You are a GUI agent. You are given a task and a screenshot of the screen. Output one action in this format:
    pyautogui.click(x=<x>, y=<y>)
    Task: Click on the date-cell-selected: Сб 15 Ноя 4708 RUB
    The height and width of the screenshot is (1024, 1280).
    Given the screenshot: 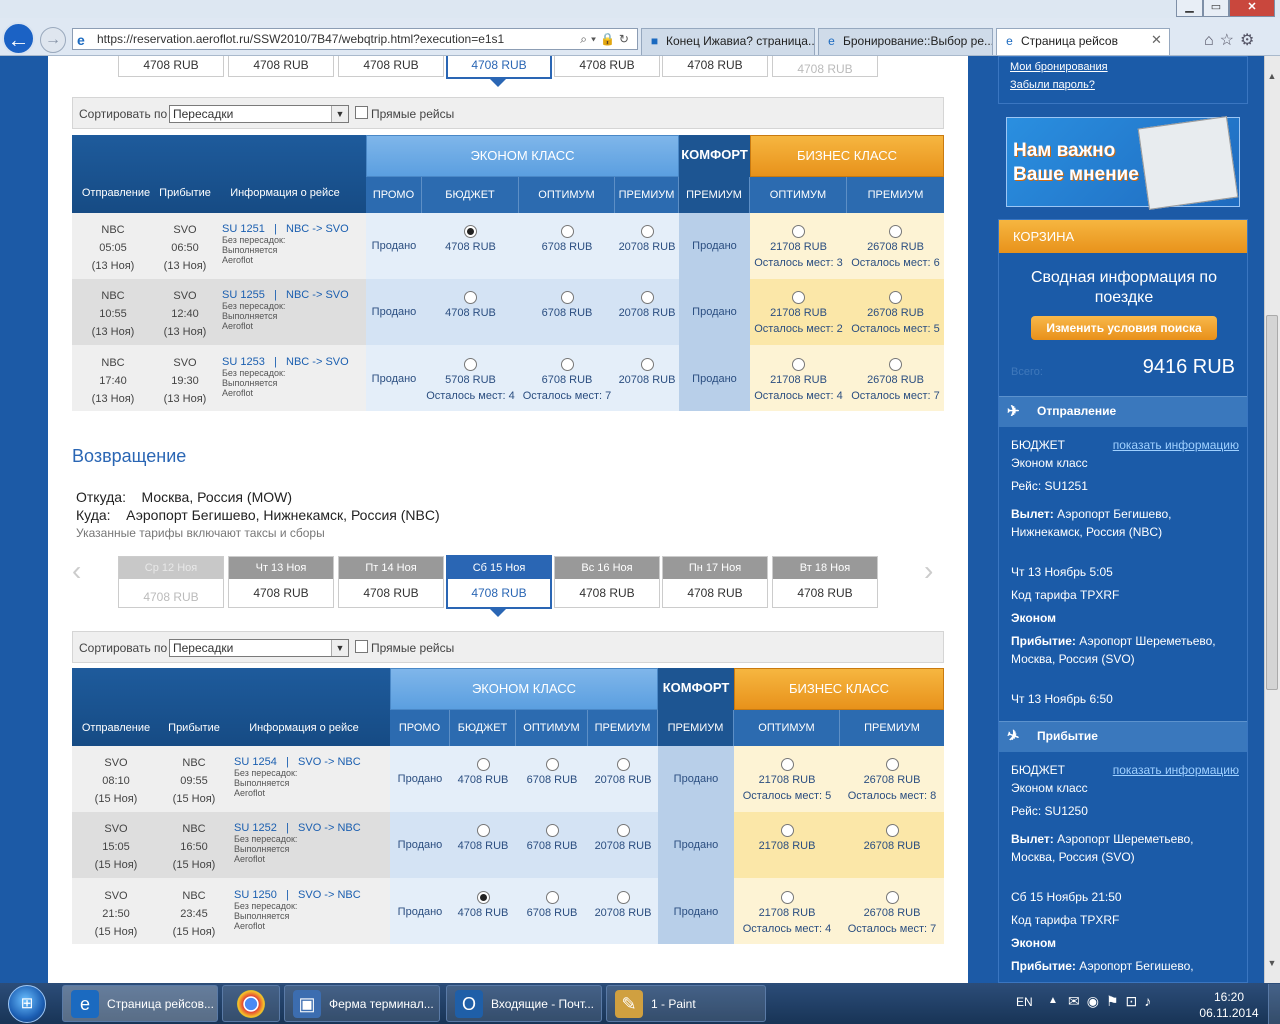 What is the action you would take?
    pyautogui.click(x=499, y=582)
    